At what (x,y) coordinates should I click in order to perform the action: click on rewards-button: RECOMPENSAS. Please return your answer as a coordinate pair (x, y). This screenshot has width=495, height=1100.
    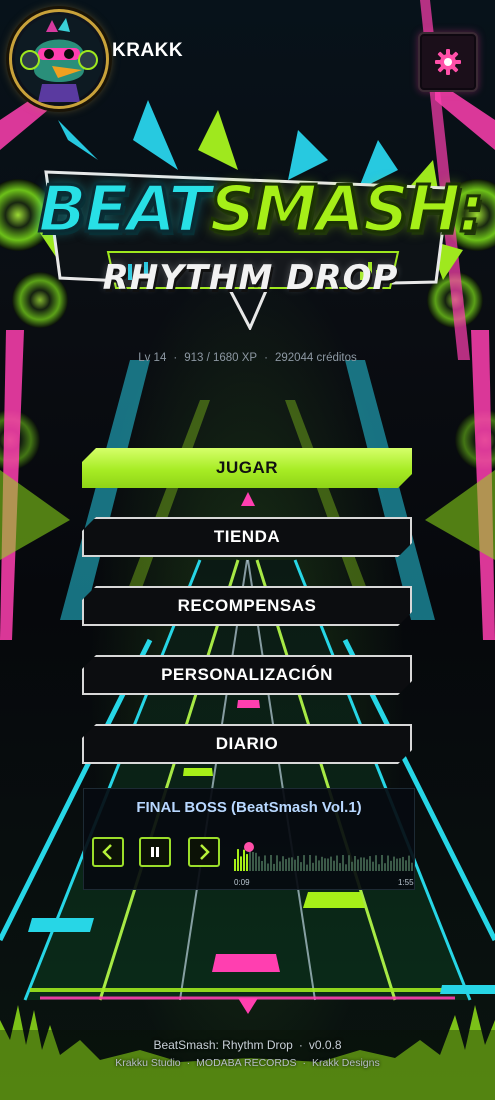
    Looking at the image, I should click on (247, 606).